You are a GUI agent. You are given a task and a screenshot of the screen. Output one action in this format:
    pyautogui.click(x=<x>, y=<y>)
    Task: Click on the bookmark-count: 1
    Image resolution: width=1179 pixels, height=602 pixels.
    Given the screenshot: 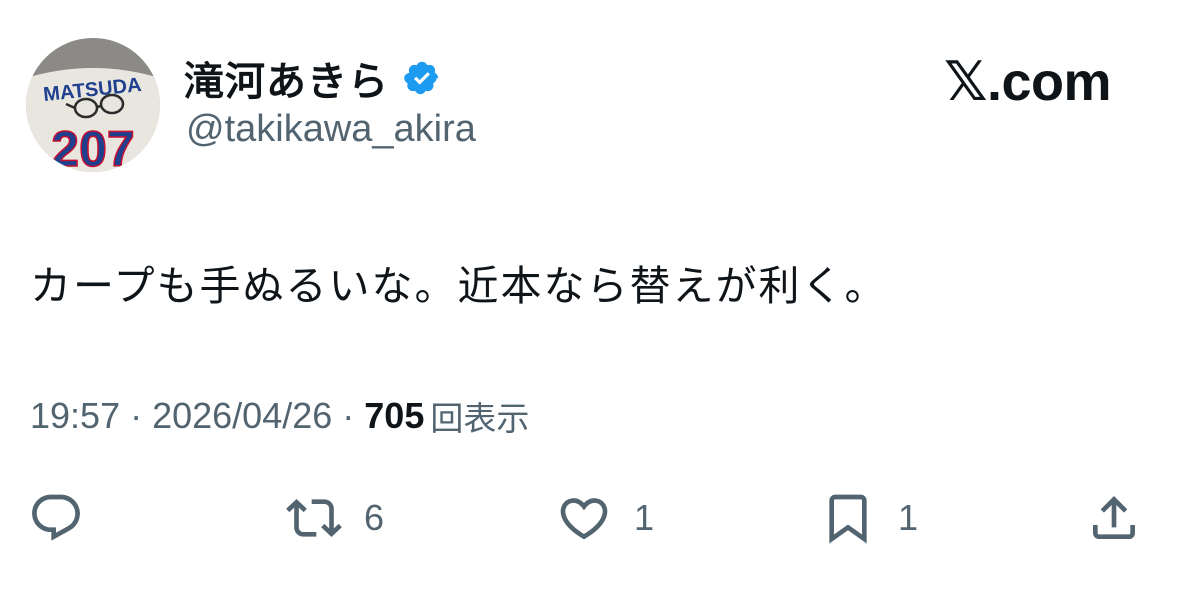 What is the action you would take?
    pyautogui.click(x=908, y=517)
    